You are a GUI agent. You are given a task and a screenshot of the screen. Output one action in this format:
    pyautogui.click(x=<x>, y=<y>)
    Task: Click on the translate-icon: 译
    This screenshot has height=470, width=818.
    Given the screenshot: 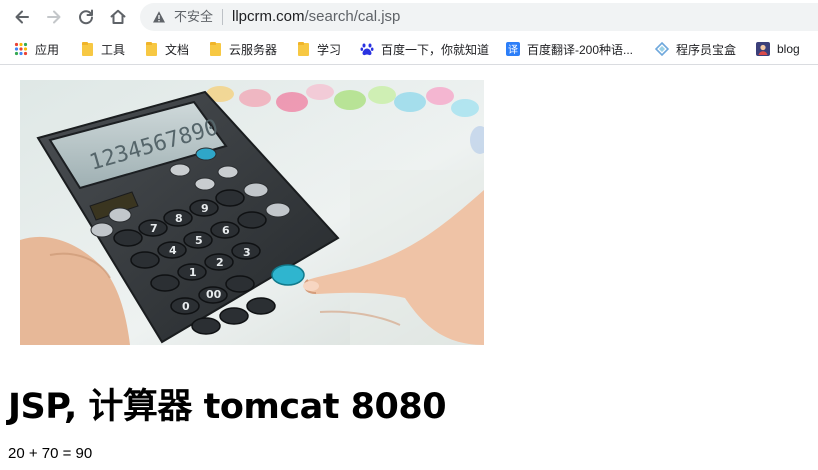 What is the action you would take?
    pyautogui.click(x=513, y=49)
    